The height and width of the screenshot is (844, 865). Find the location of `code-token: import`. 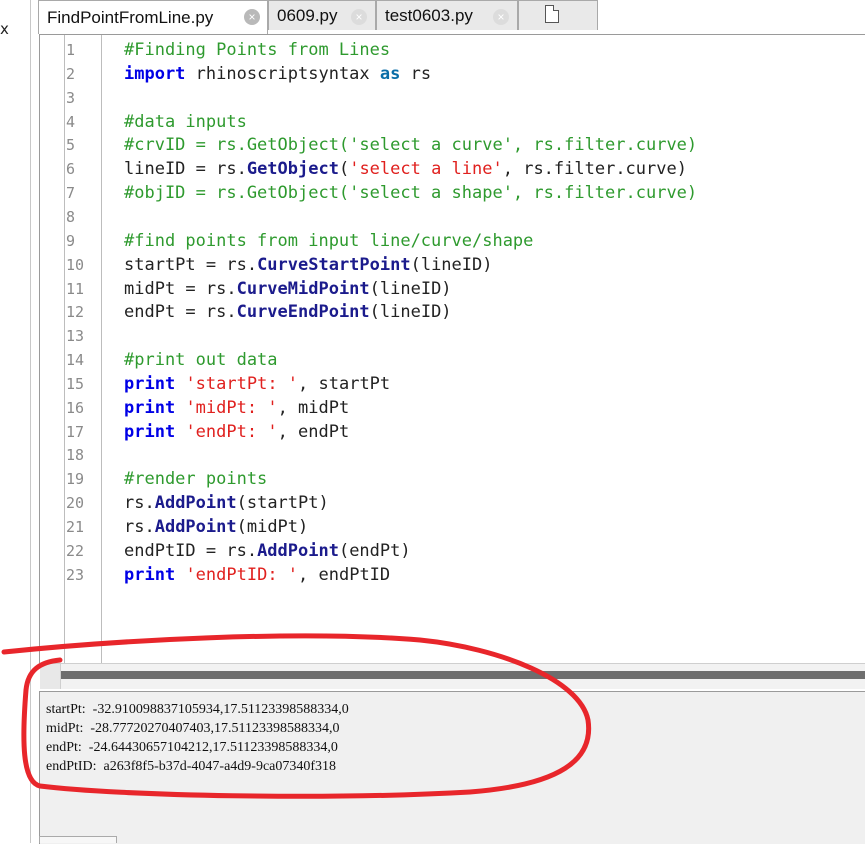

code-token: import is located at coordinates (155, 73).